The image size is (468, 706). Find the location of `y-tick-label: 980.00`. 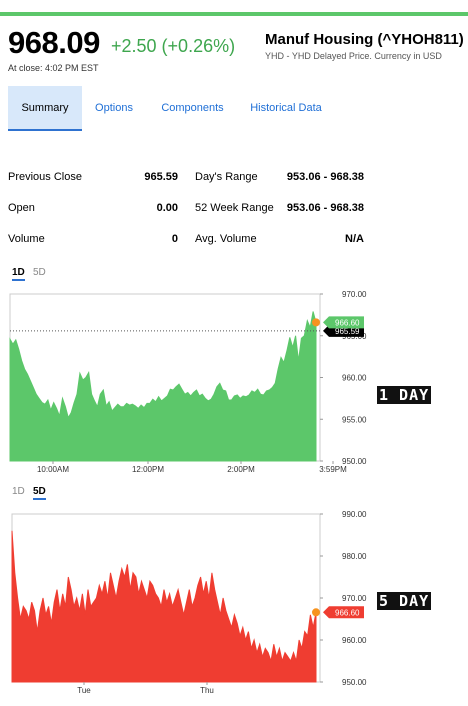

y-tick-label: 980.00 is located at coordinates (354, 556).